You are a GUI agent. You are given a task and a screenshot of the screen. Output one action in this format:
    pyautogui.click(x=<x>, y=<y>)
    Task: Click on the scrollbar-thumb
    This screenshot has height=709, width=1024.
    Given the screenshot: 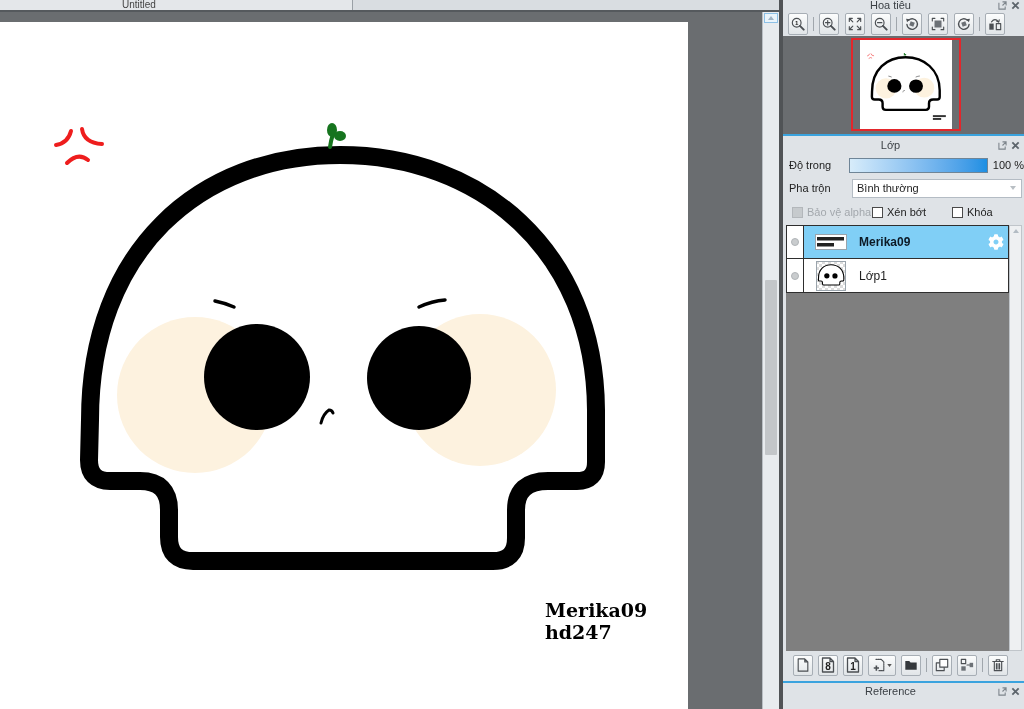 What is the action you would take?
    pyautogui.click(x=771, y=367)
    